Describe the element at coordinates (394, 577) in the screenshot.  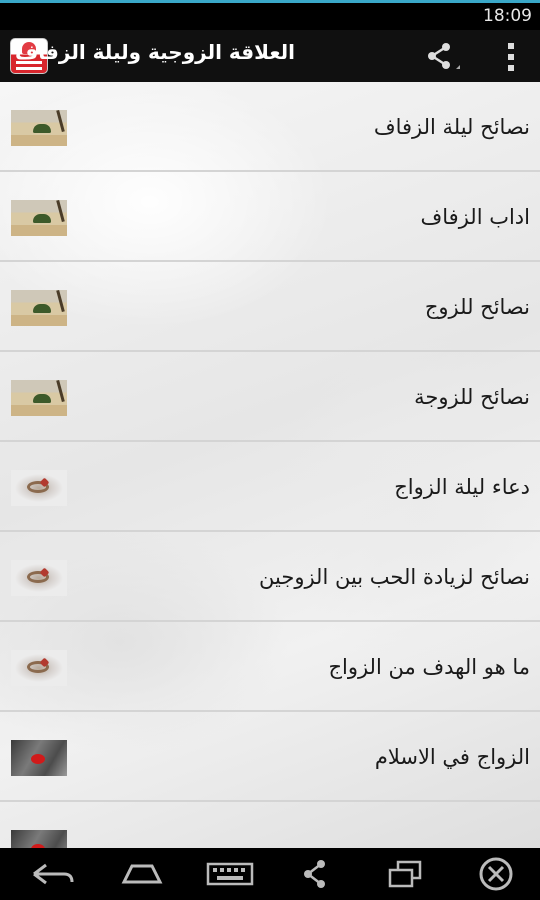
I see `list-item-label: نصائح لزيادة الحب بين الزوجين` at that location.